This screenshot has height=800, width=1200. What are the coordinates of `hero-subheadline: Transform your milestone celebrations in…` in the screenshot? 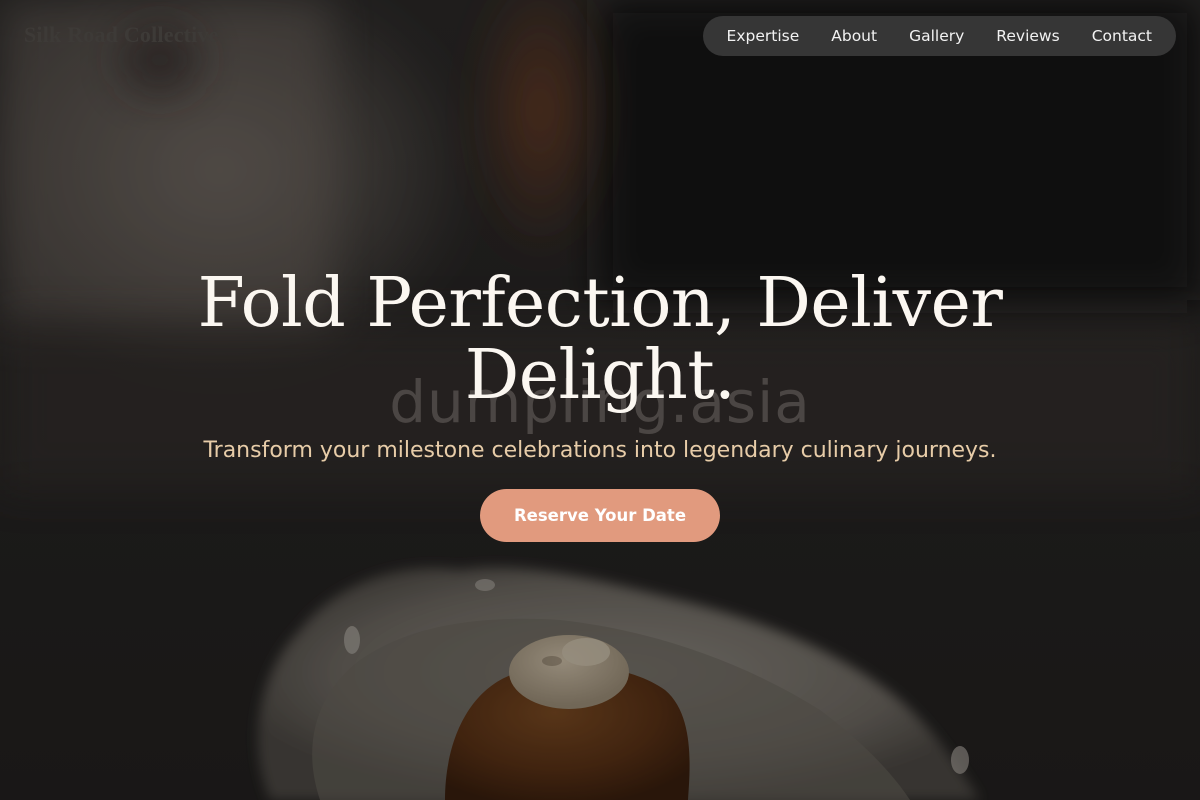 It's located at (600, 450).